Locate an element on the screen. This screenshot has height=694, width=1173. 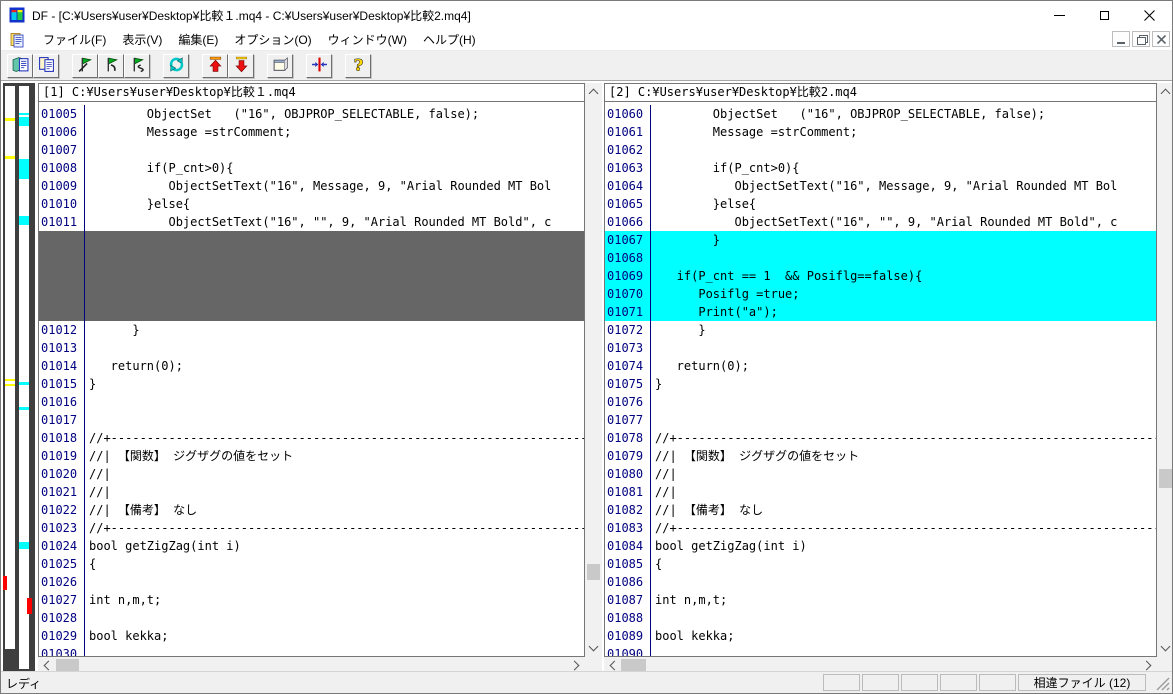
report-button is located at coordinates (280, 65).